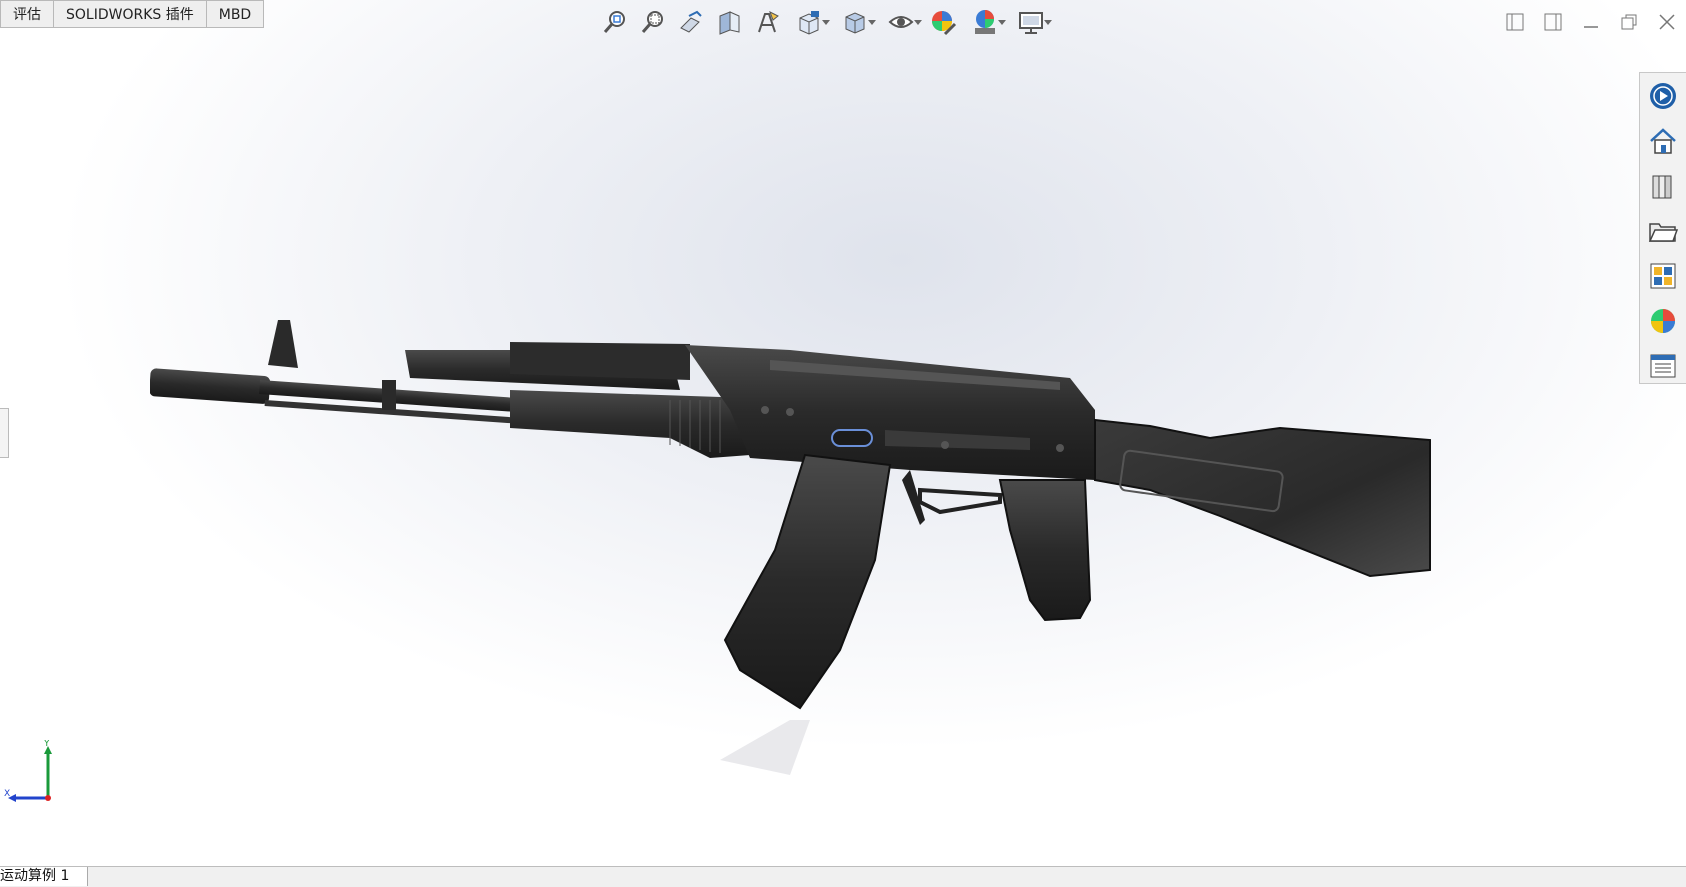  I want to click on heads-up-view-toolbar, so click(825, 22).